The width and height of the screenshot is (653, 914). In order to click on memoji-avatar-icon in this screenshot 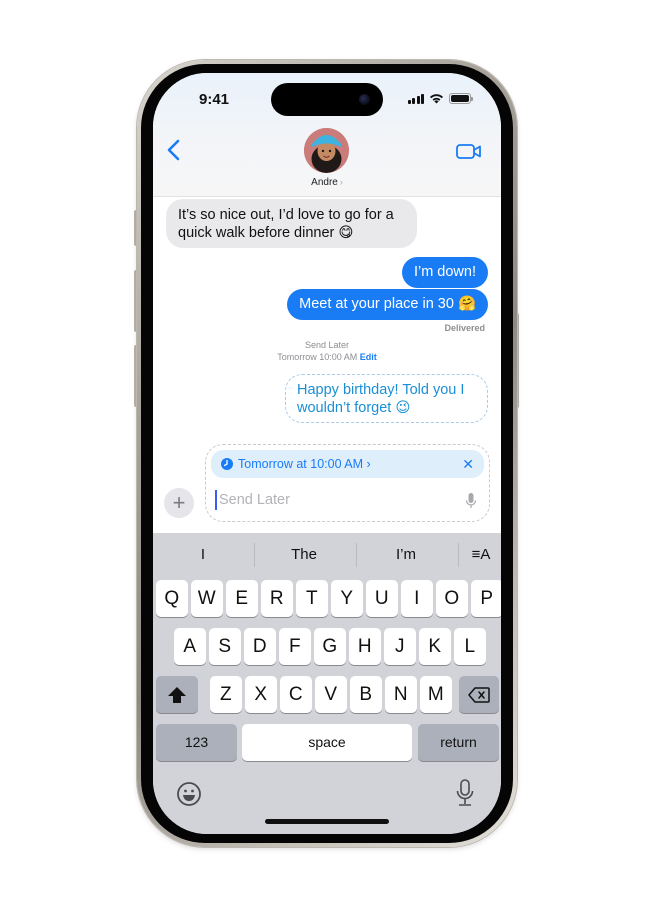, I will do `click(326, 150)`.